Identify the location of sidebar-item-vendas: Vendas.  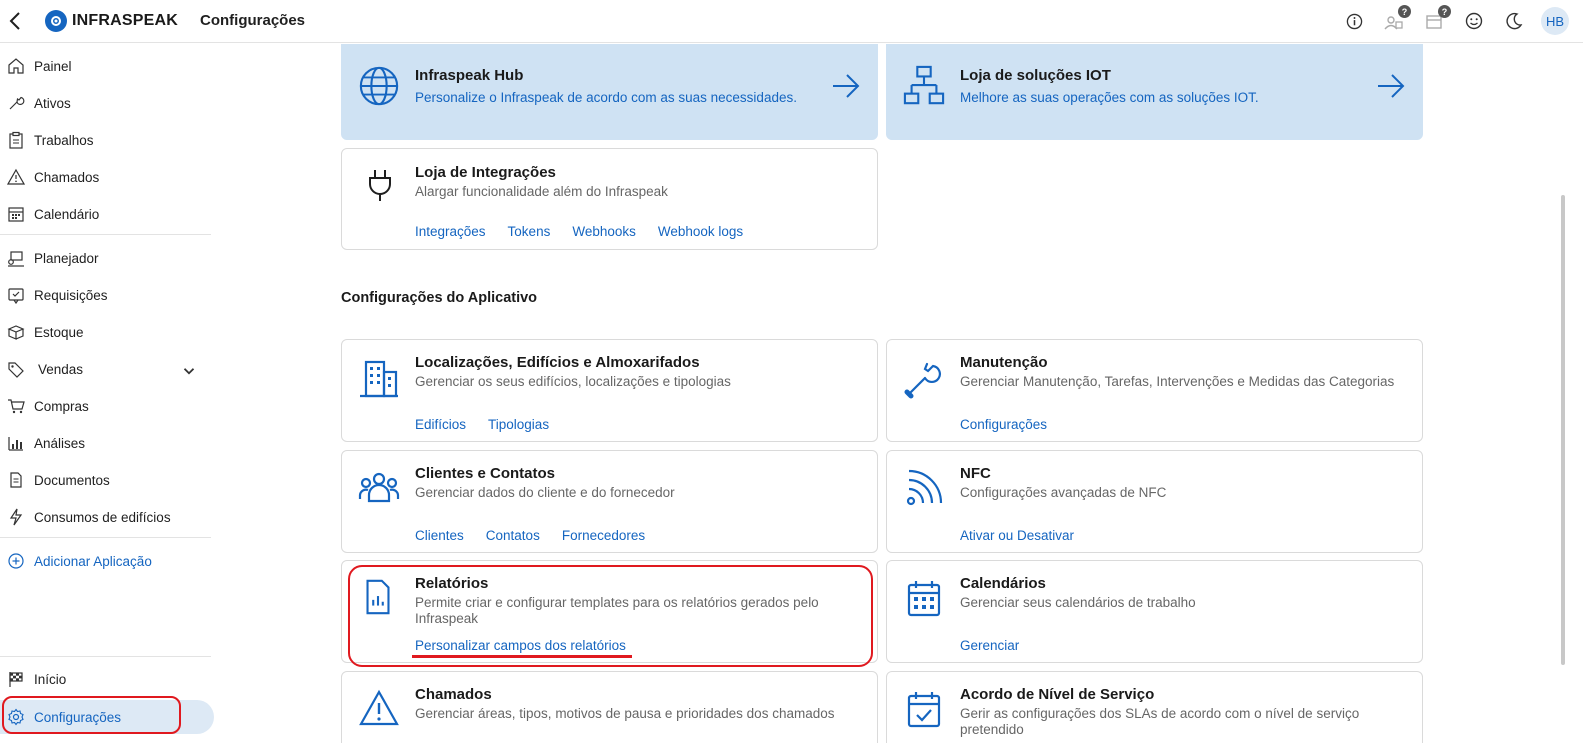
(107, 369).